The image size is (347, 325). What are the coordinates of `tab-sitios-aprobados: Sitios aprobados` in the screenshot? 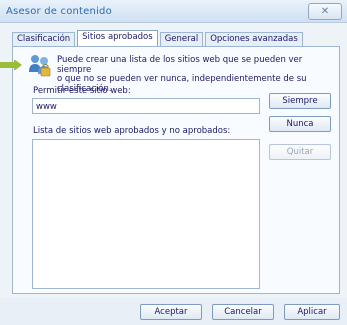 It's located at (117, 38).